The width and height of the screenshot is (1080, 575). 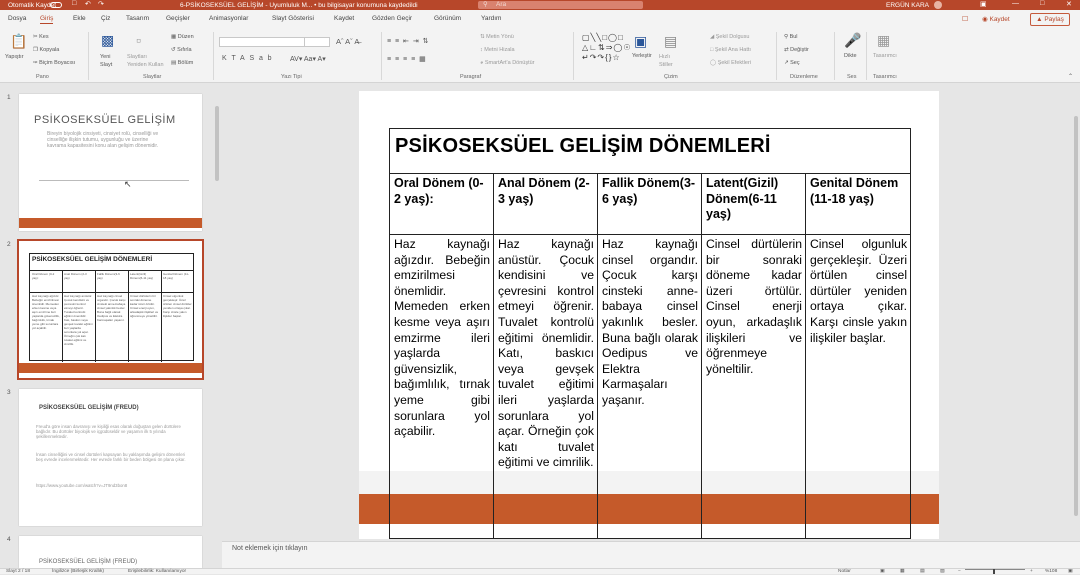 What do you see at coordinates (885, 56) in the screenshot?
I see `designer-button: Tasarımcı` at bounding box center [885, 56].